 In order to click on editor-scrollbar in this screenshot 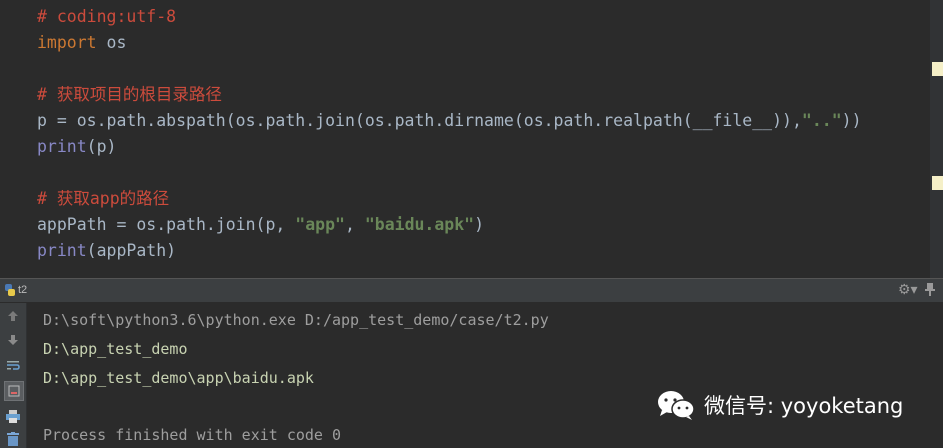, I will do `click(936, 139)`.